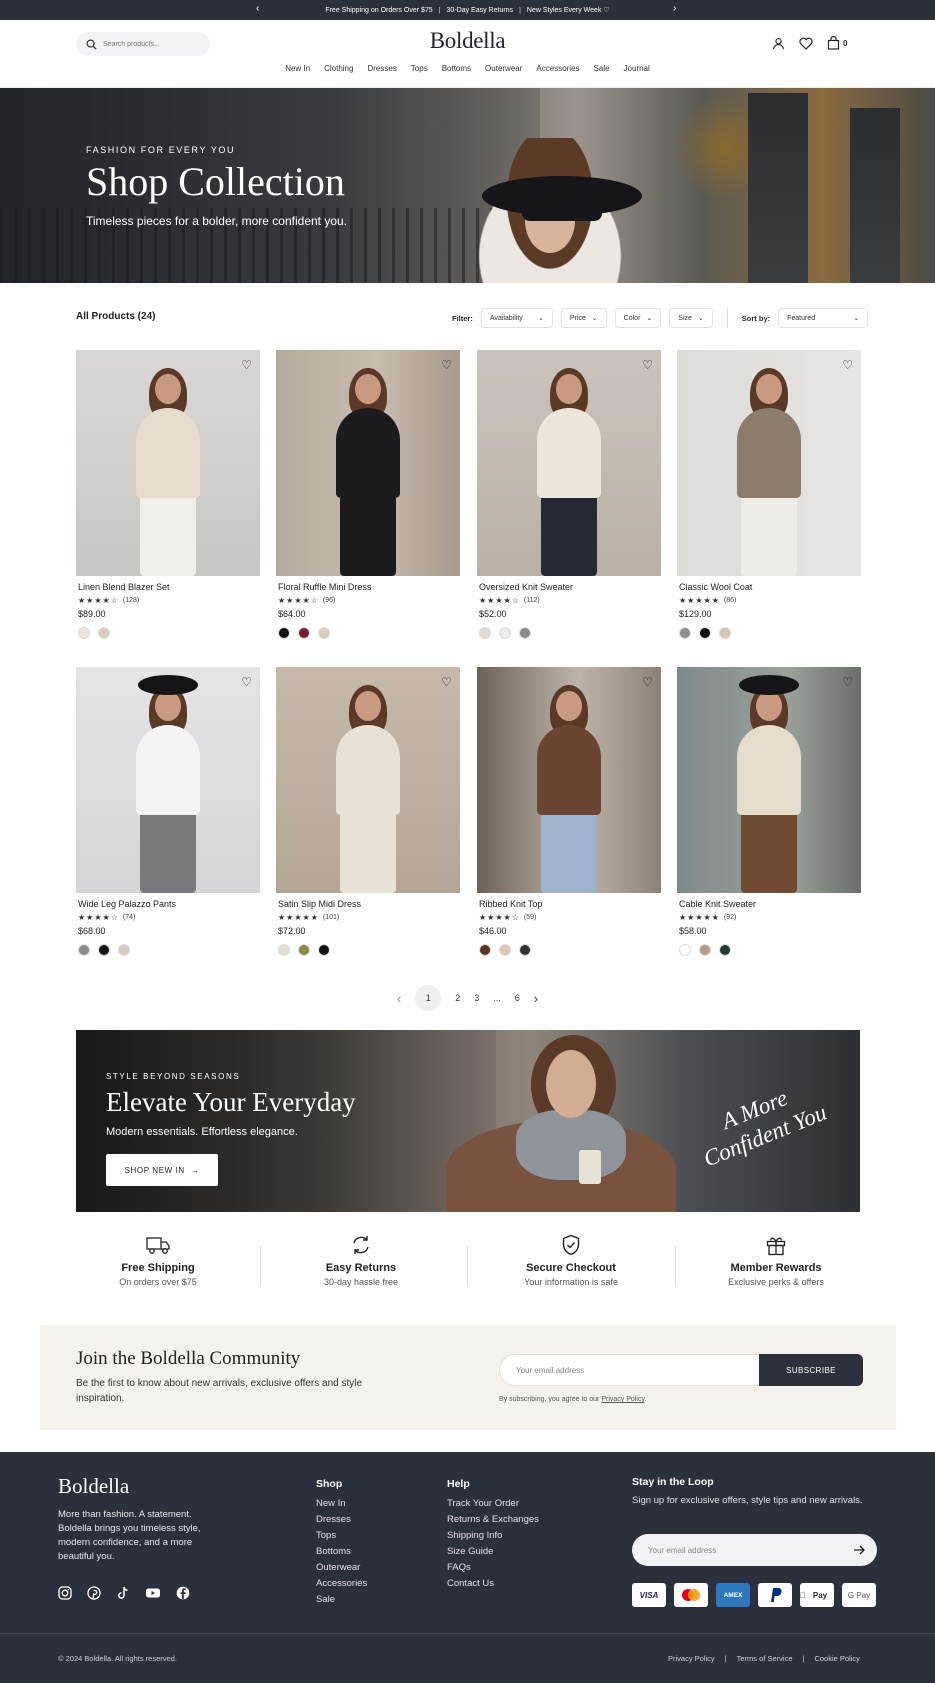 This screenshot has height=1683, width=935. What do you see at coordinates (557, 68) in the screenshot?
I see `nav-item-accessories: Accessories` at bounding box center [557, 68].